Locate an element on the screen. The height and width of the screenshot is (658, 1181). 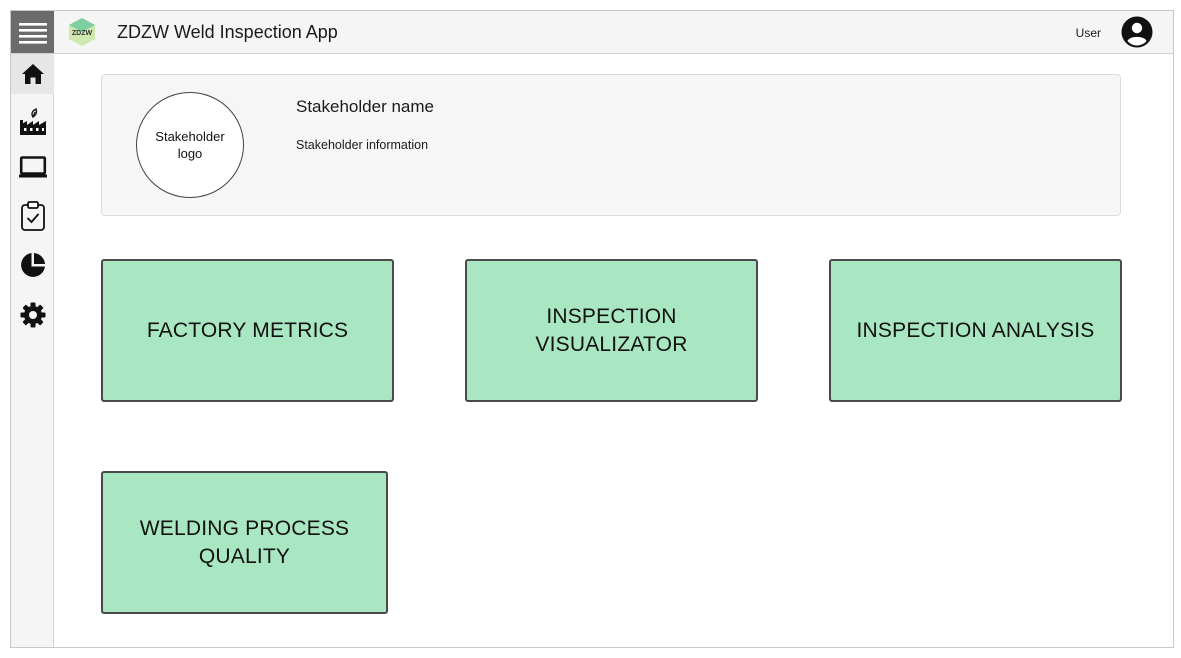
menu-button is located at coordinates (32, 32).